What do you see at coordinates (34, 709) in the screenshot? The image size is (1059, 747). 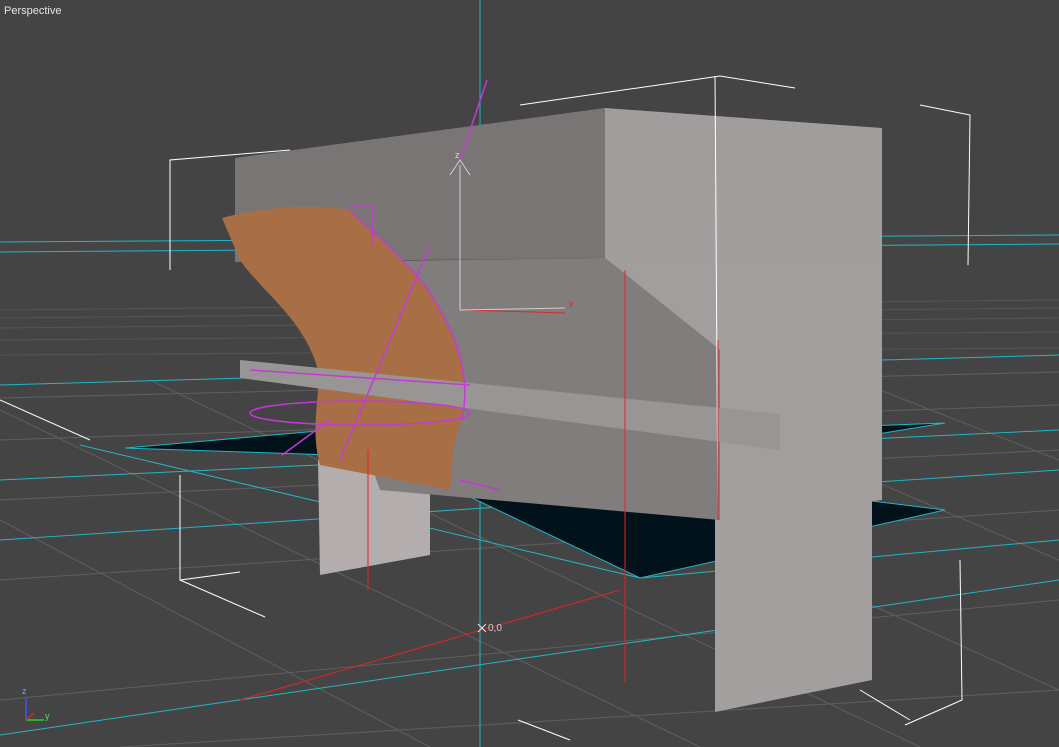 I see `axis-triad` at bounding box center [34, 709].